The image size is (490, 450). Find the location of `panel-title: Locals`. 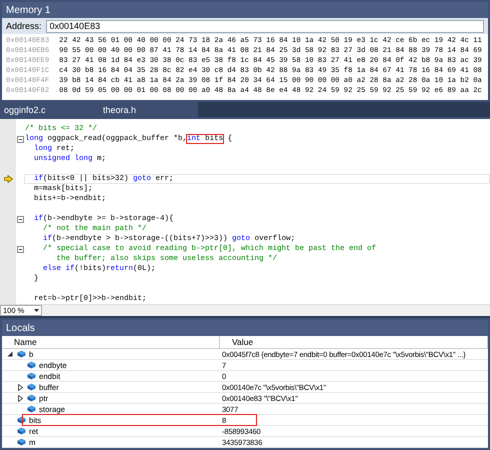

panel-title: Locals is located at coordinates (20, 328).